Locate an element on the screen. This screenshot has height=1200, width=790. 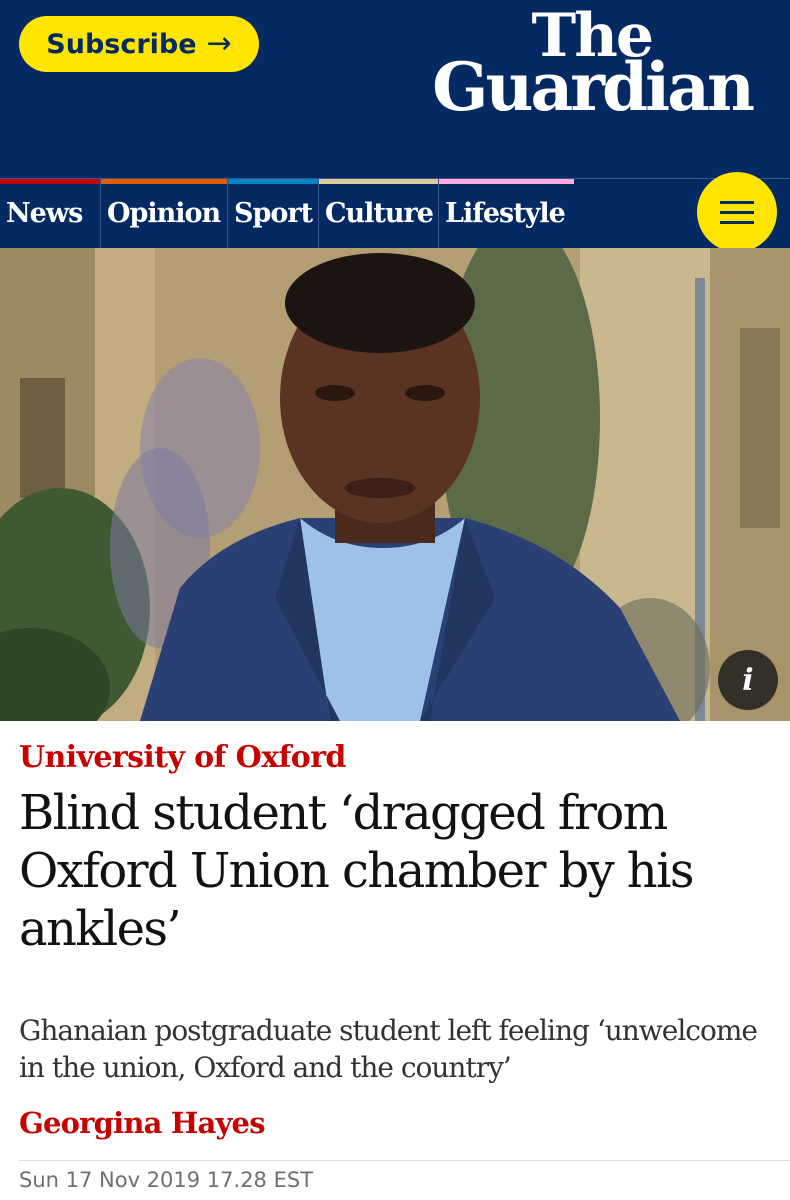
nav-item-opinion: Opinion is located at coordinates (164, 213).